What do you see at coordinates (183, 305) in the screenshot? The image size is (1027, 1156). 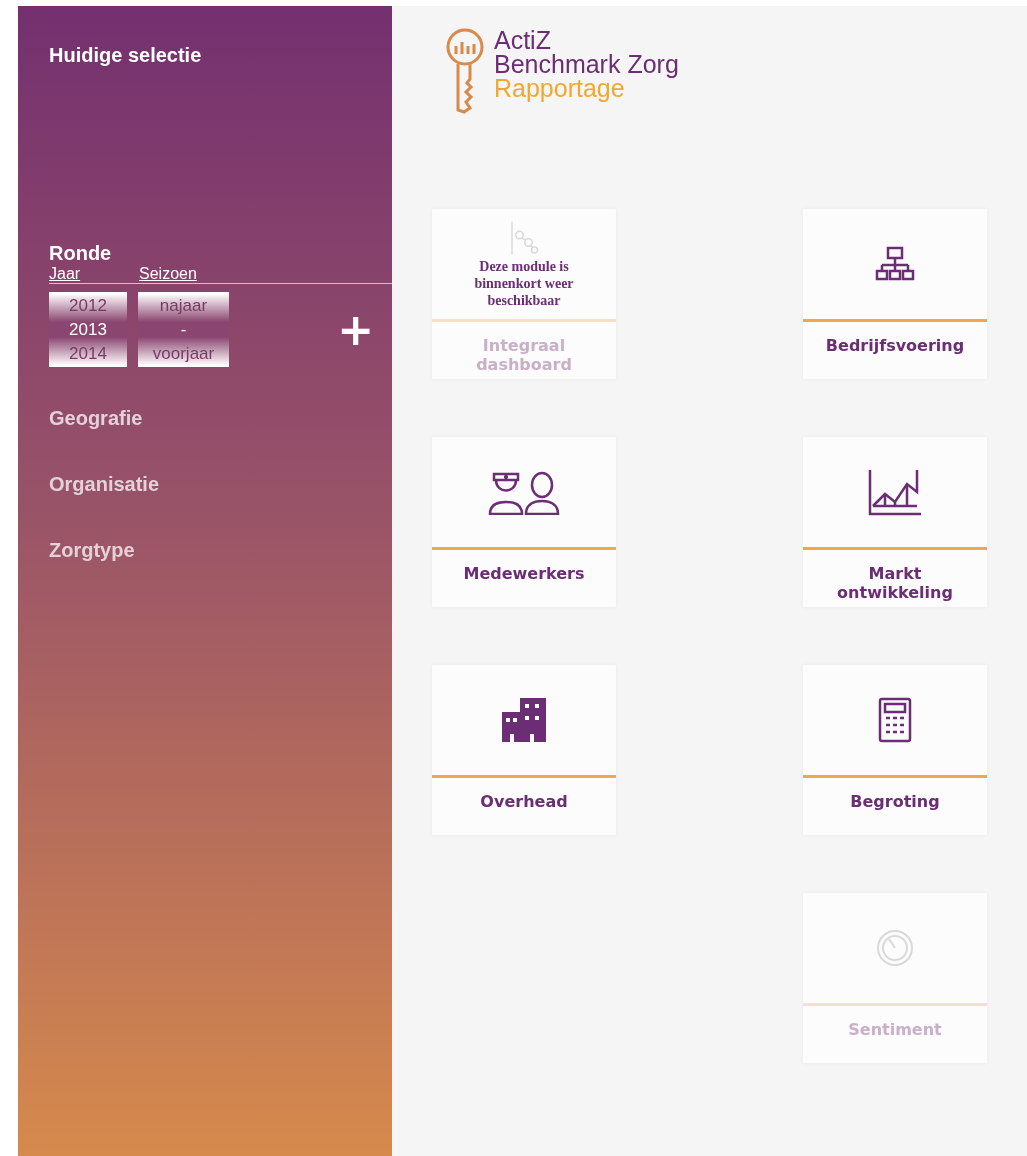 I see `picker-option: najaar` at bounding box center [183, 305].